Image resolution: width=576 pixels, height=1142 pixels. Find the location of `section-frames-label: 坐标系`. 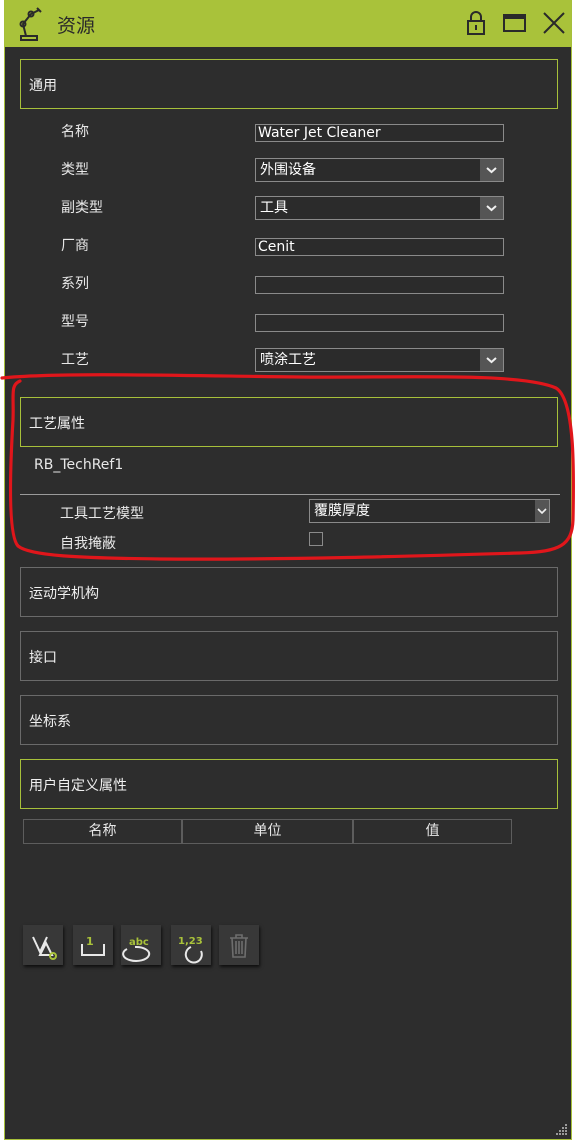

section-frames-label: 坐标系 is located at coordinates (50, 722).